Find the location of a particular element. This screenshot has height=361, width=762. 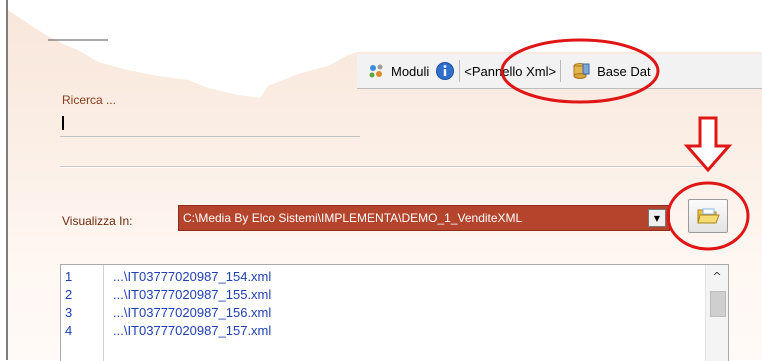

info-button is located at coordinates (445, 71).